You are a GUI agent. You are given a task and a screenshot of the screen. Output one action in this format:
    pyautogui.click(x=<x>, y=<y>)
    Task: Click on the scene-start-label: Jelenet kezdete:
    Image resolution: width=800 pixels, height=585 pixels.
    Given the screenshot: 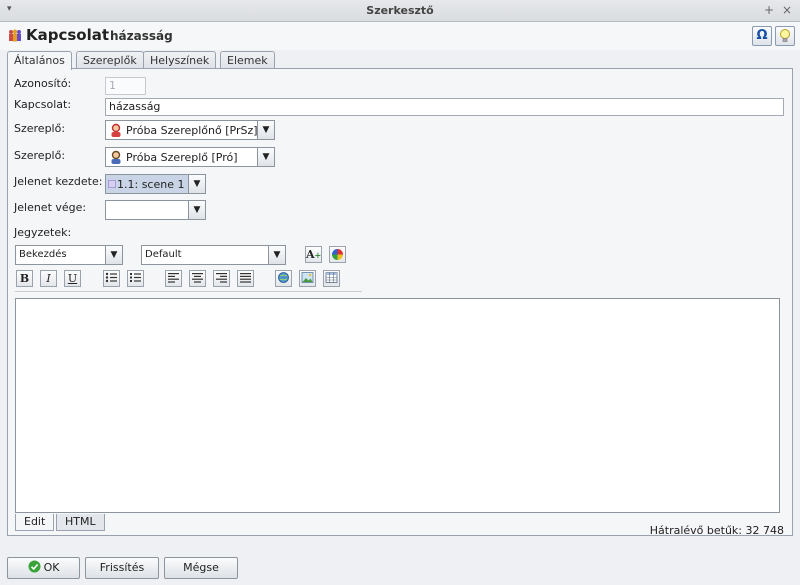 What is the action you would take?
    pyautogui.click(x=58, y=181)
    